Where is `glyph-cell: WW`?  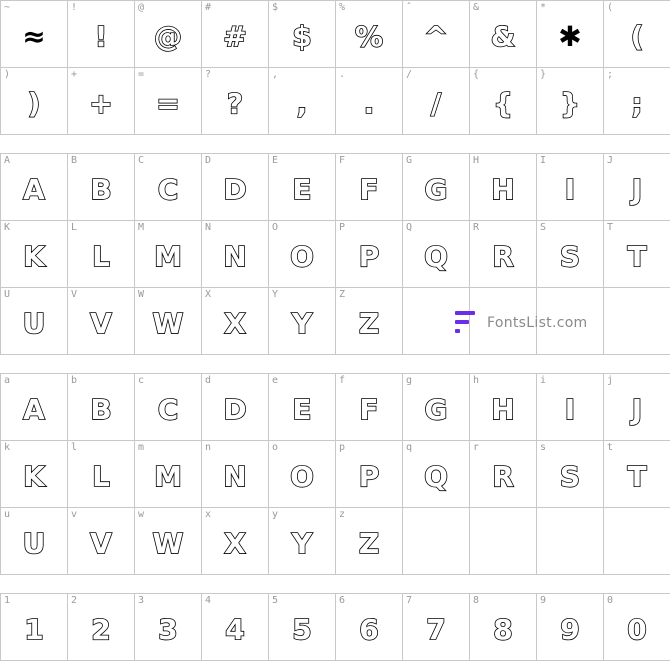 glyph-cell: WW is located at coordinates (168, 321).